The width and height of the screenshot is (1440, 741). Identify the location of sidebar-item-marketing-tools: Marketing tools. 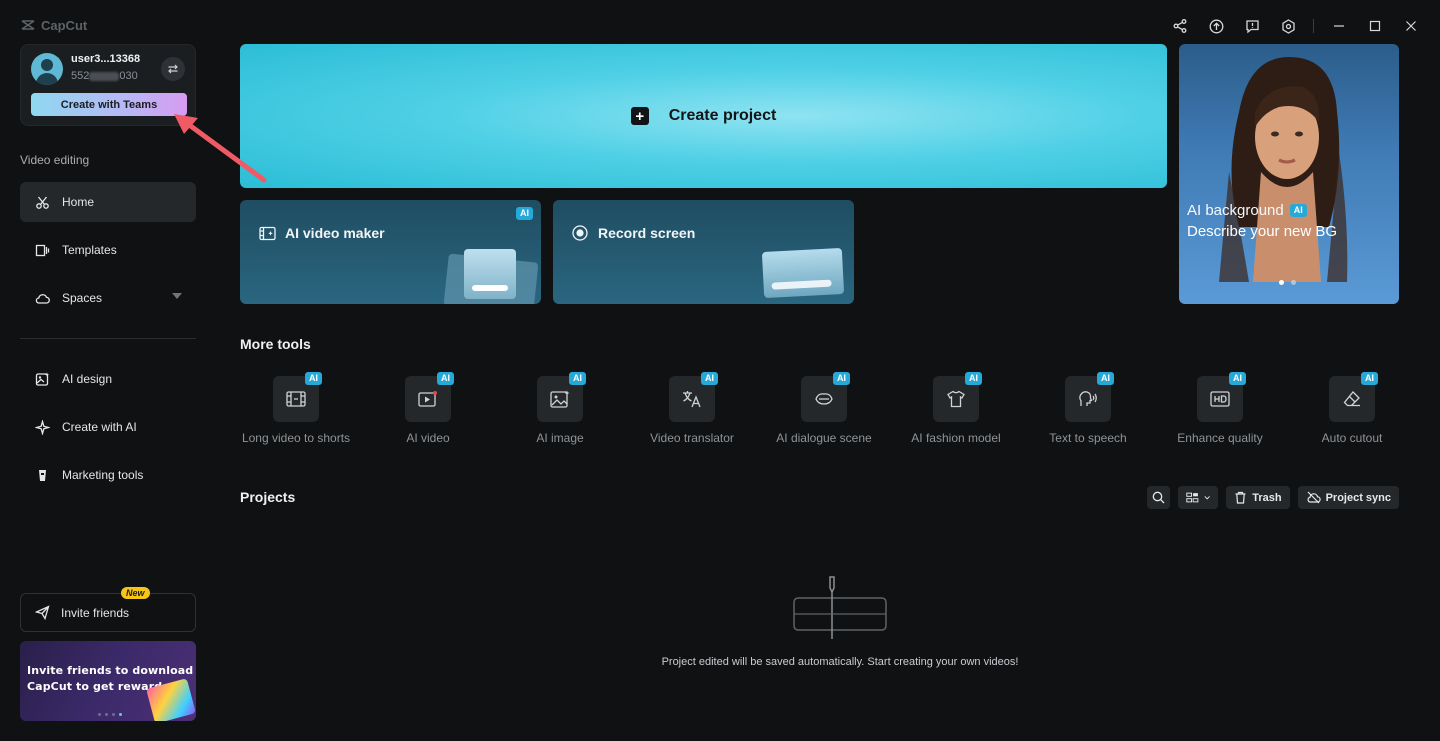
(108, 475).